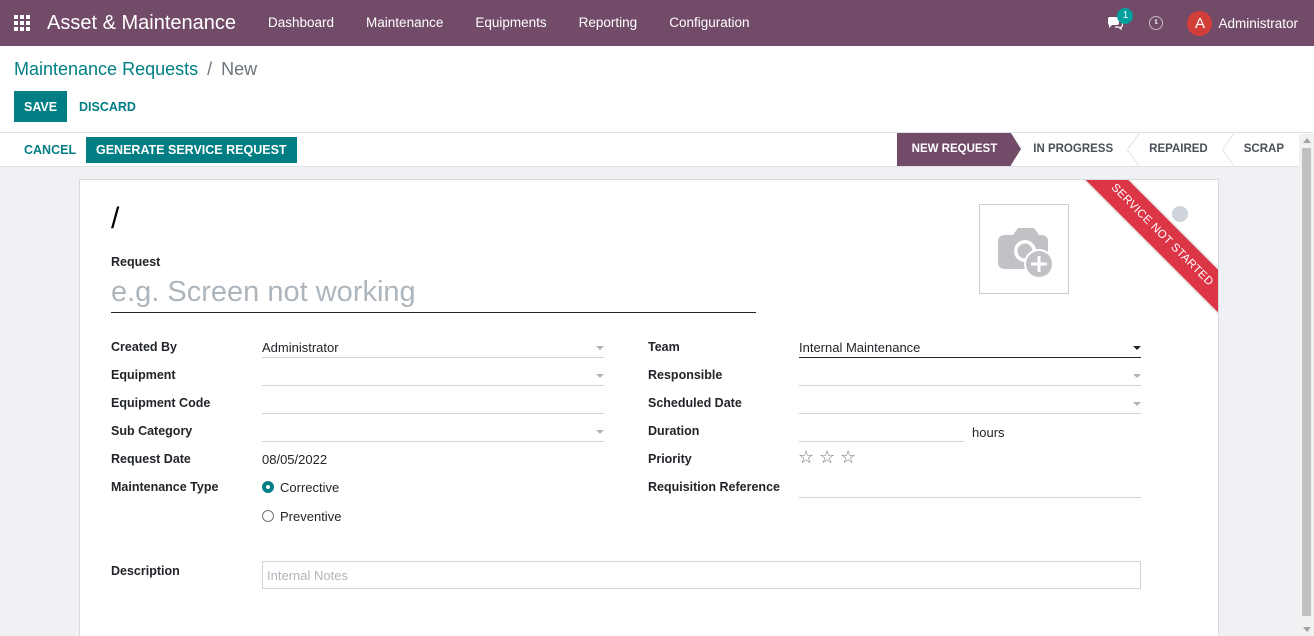 Image resolution: width=1314 pixels, height=636 pixels. What do you see at coordinates (106, 69) in the screenshot?
I see `breadcrumb-parent: Maintenance Requests` at bounding box center [106, 69].